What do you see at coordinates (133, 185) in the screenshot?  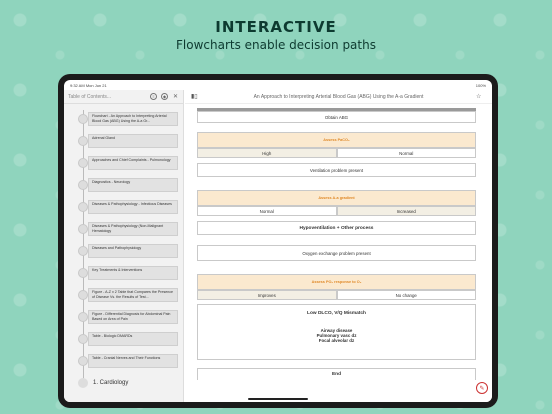 I see `toc-item: Diagnostics - Neurology` at bounding box center [133, 185].